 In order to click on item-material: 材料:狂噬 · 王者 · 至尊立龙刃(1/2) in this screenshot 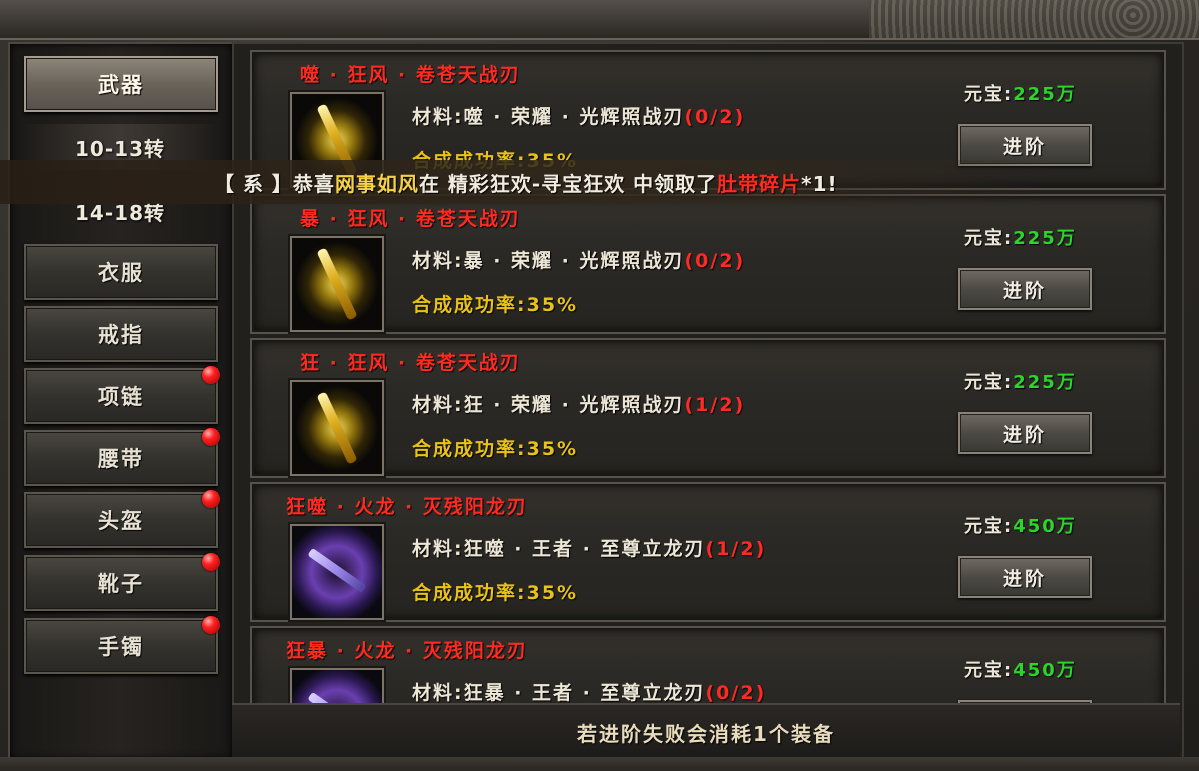, I will do `click(589, 547)`.